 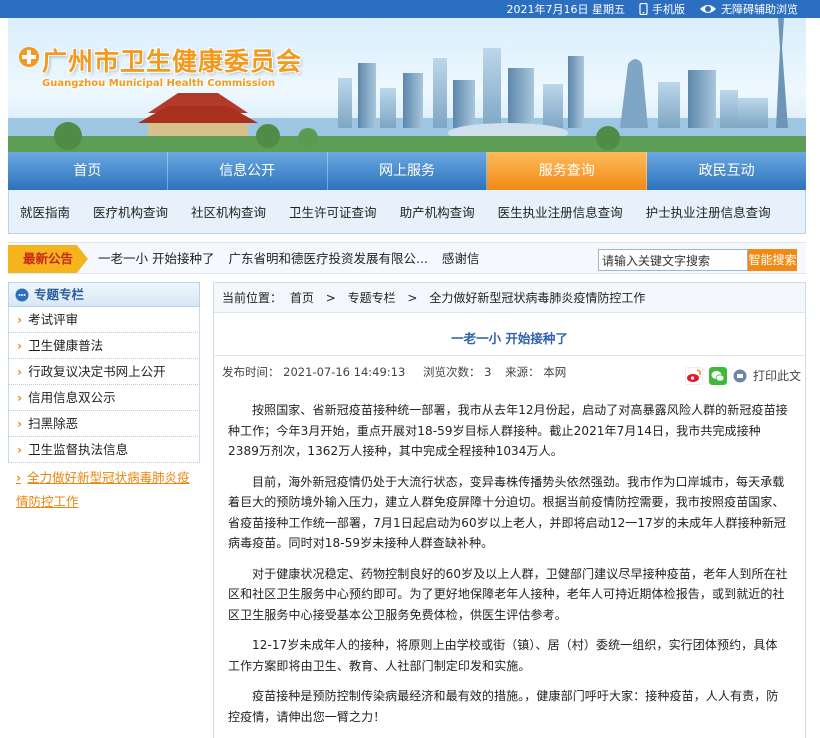 I want to click on accessible-label: 无障碍辅助浏览, so click(x=759, y=9).